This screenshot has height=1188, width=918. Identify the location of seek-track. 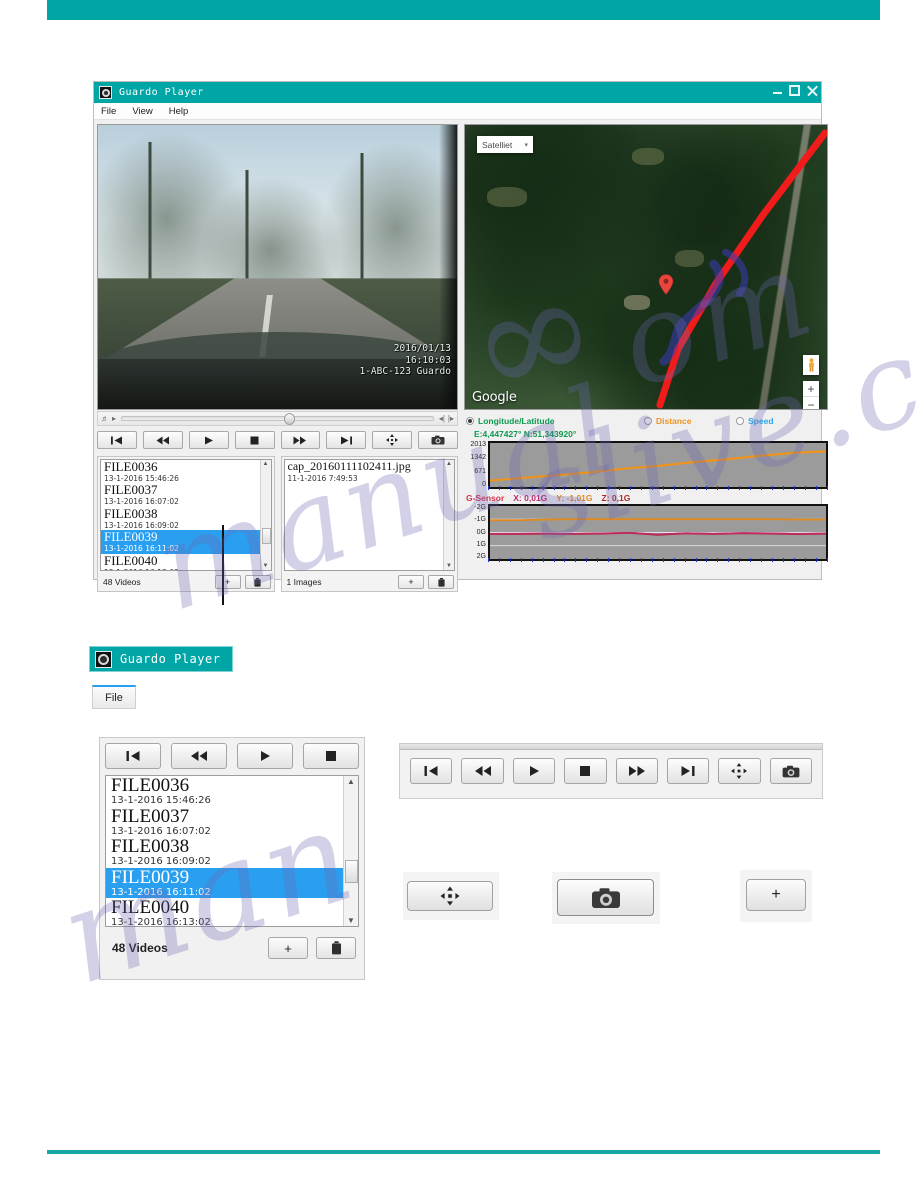
(277, 419).